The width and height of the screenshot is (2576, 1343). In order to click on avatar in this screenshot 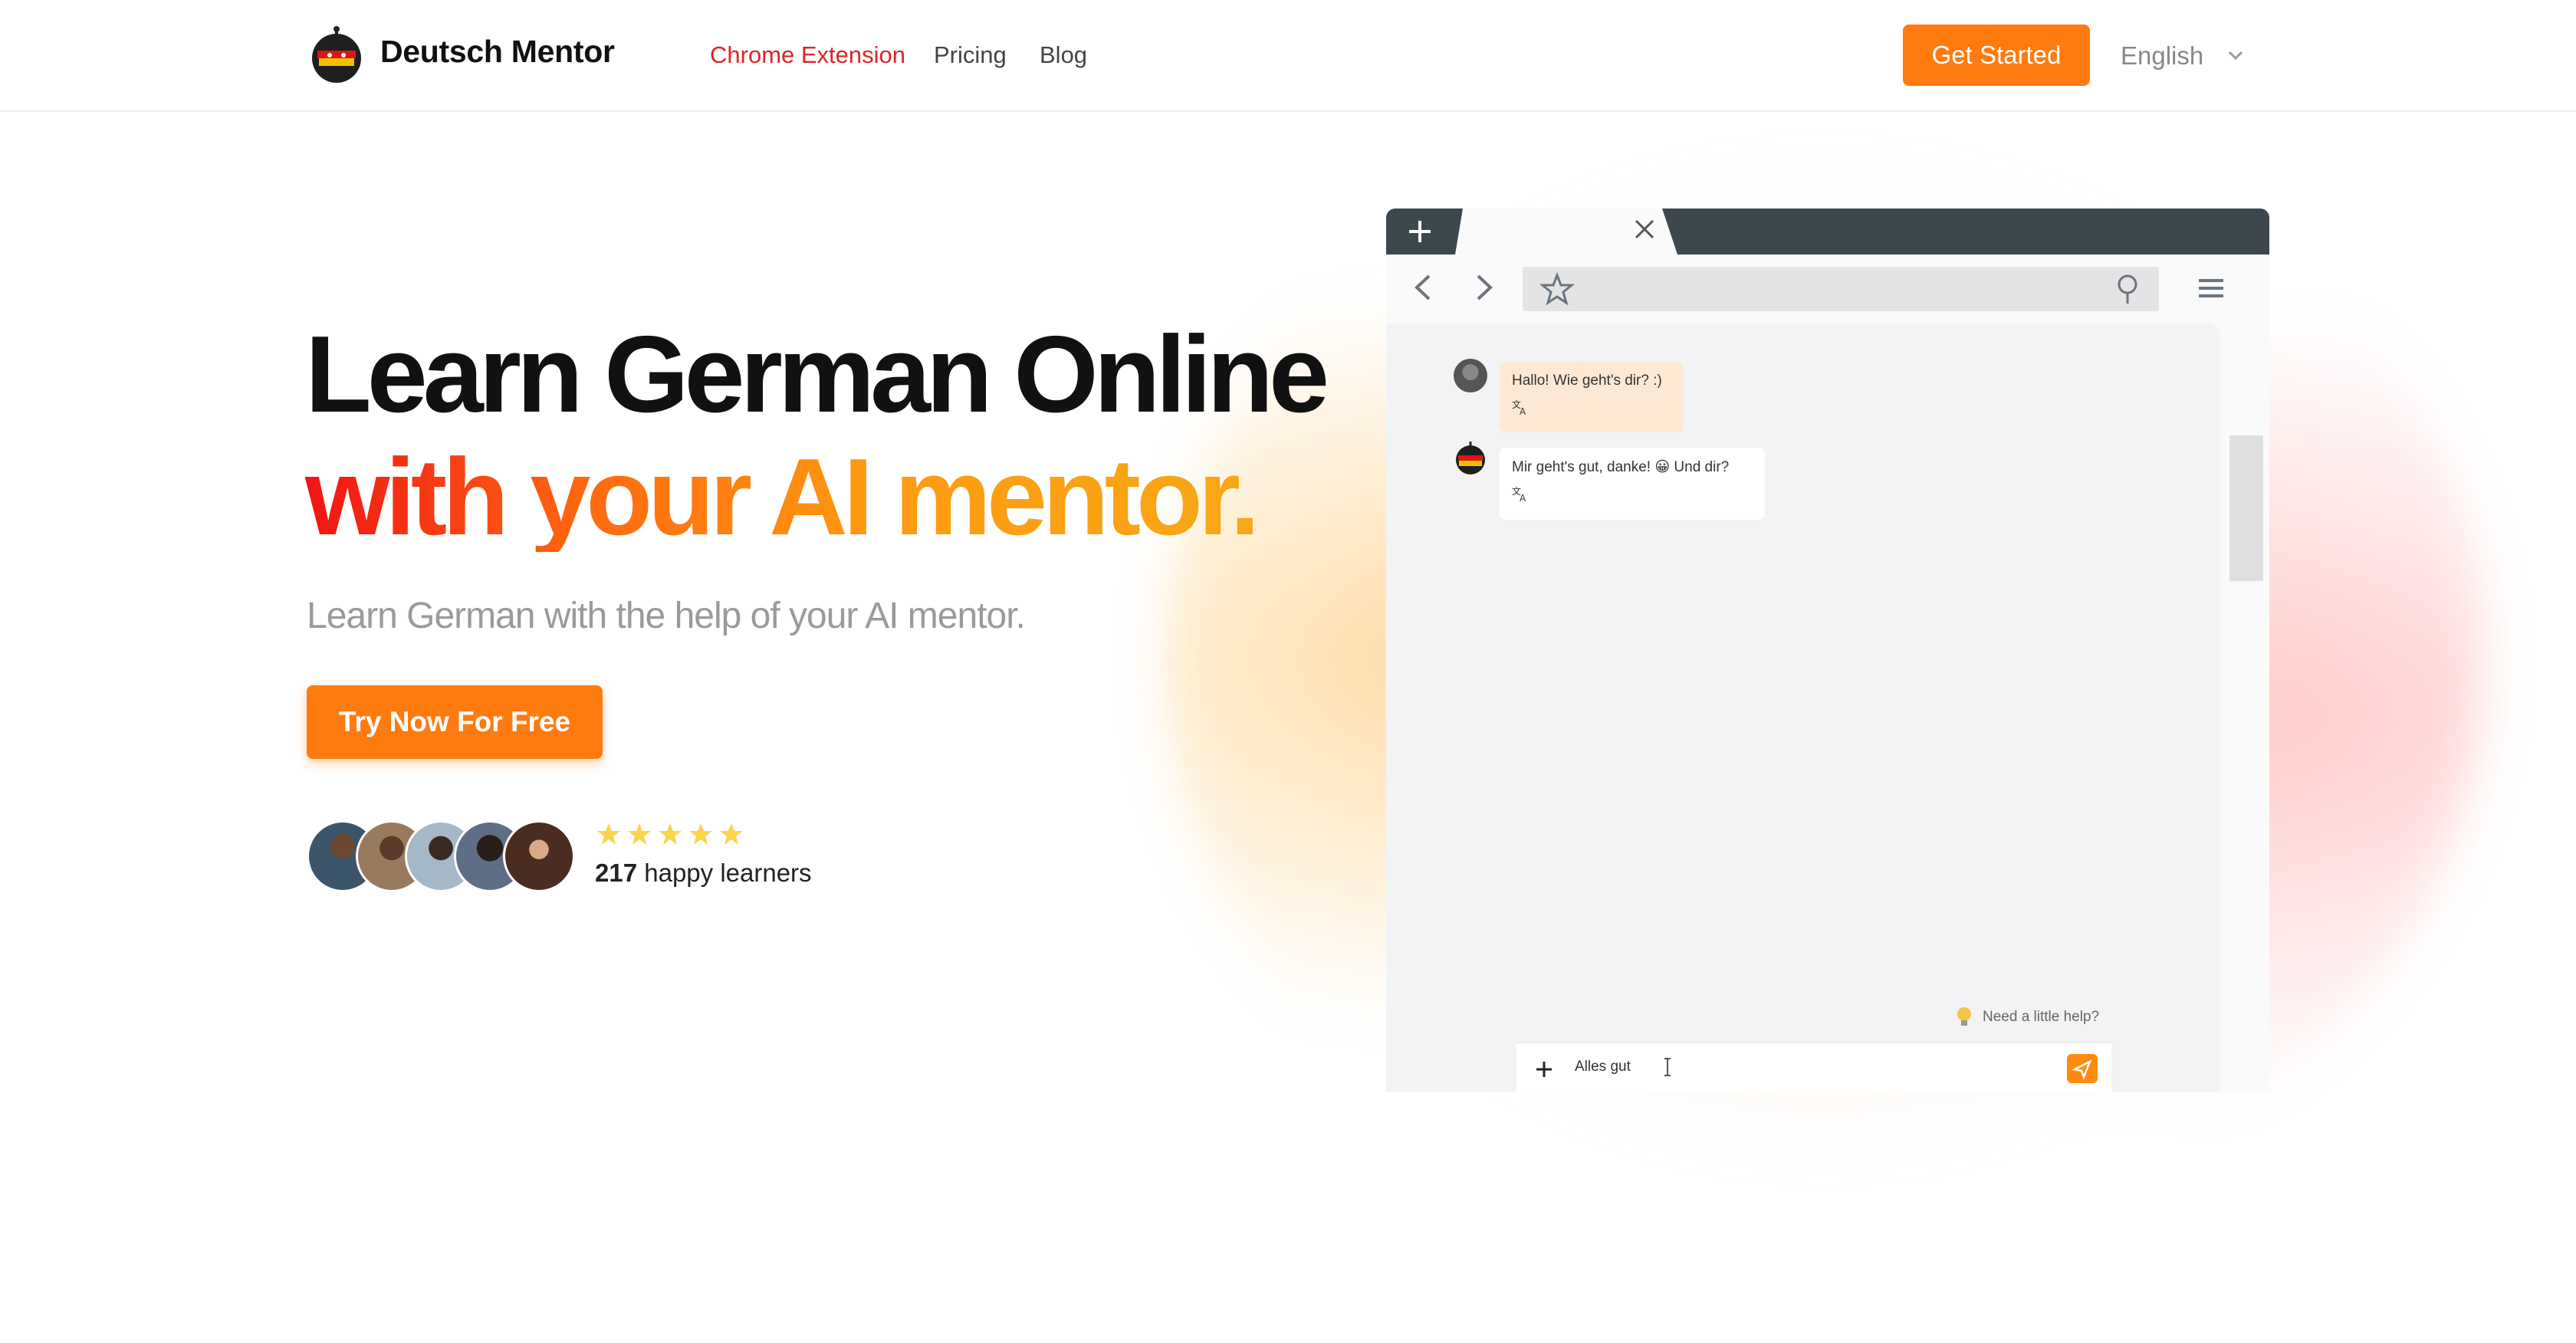, I will do `click(539, 856)`.